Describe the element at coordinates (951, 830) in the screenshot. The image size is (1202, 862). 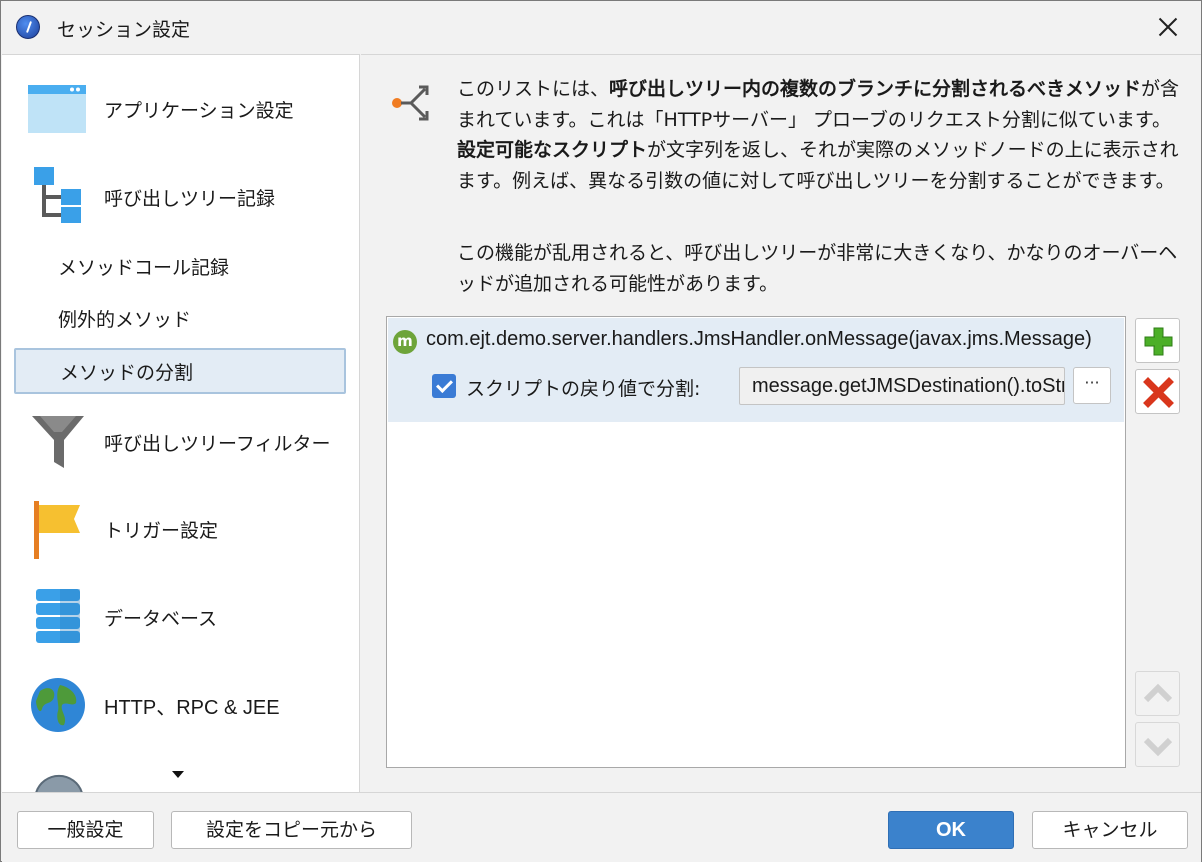
I see `ok-button: OK` at that location.